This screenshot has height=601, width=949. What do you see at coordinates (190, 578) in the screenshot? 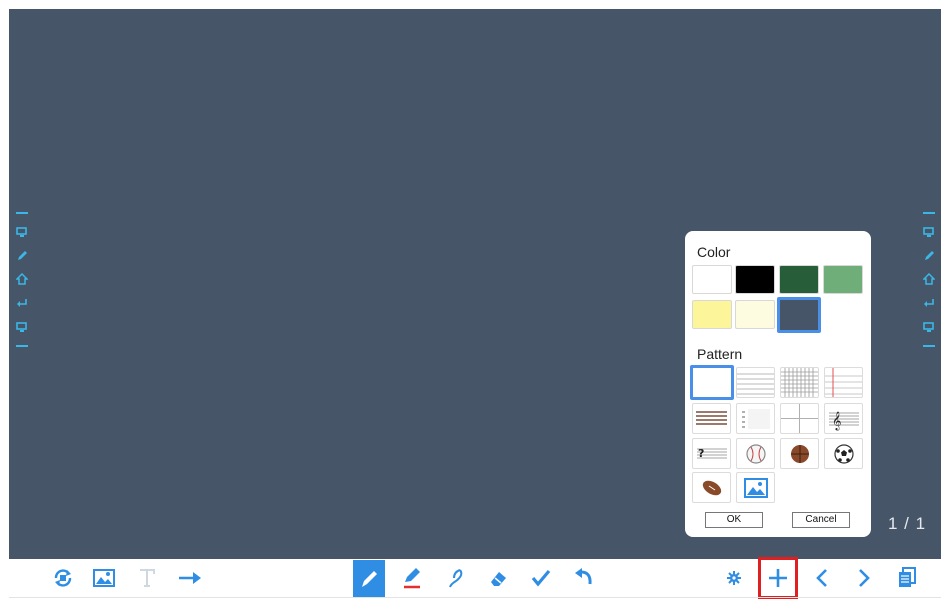
I see `arrow-right-icon` at bounding box center [190, 578].